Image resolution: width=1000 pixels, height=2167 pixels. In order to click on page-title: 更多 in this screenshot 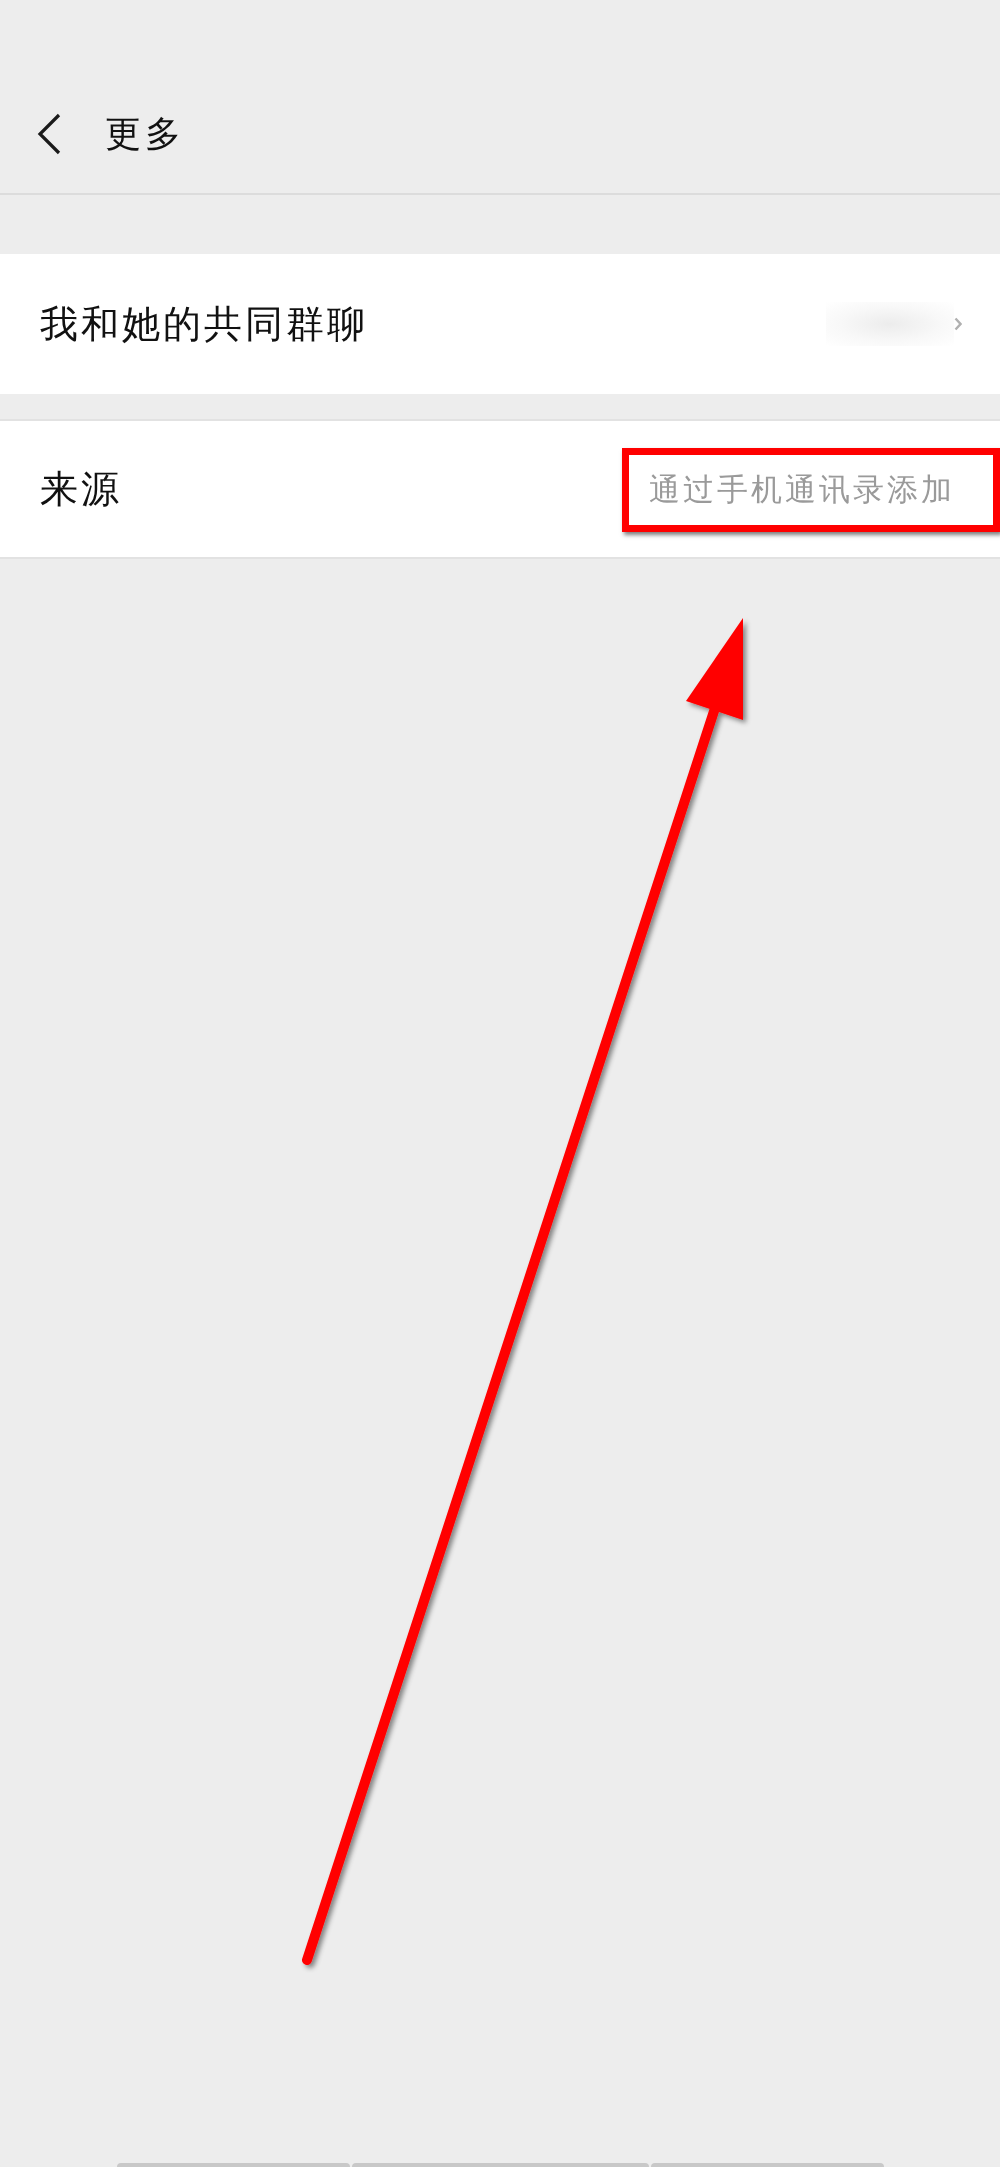, I will do `click(145, 133)`.